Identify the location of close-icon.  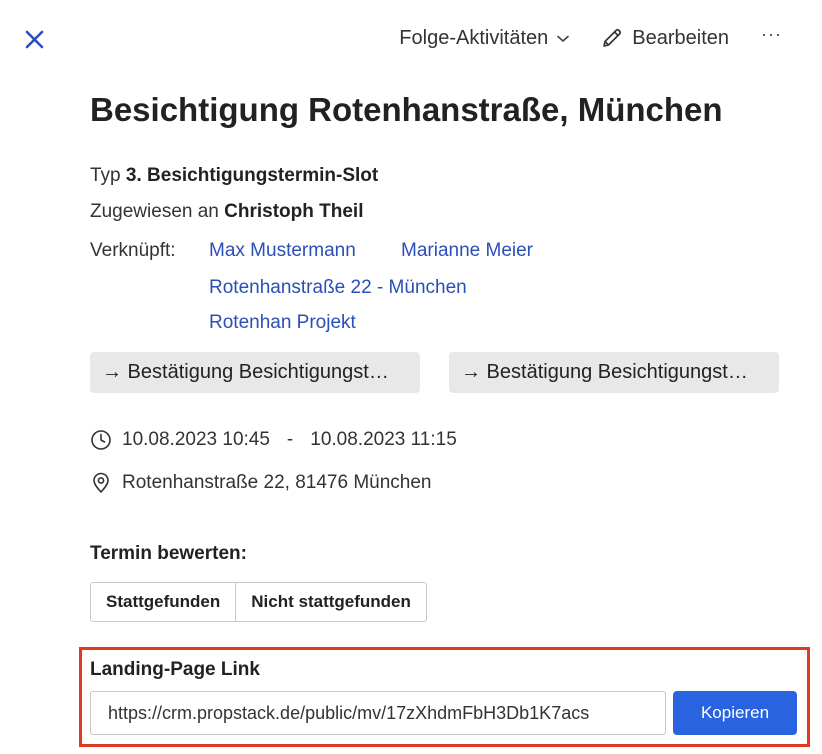
(34, 39).